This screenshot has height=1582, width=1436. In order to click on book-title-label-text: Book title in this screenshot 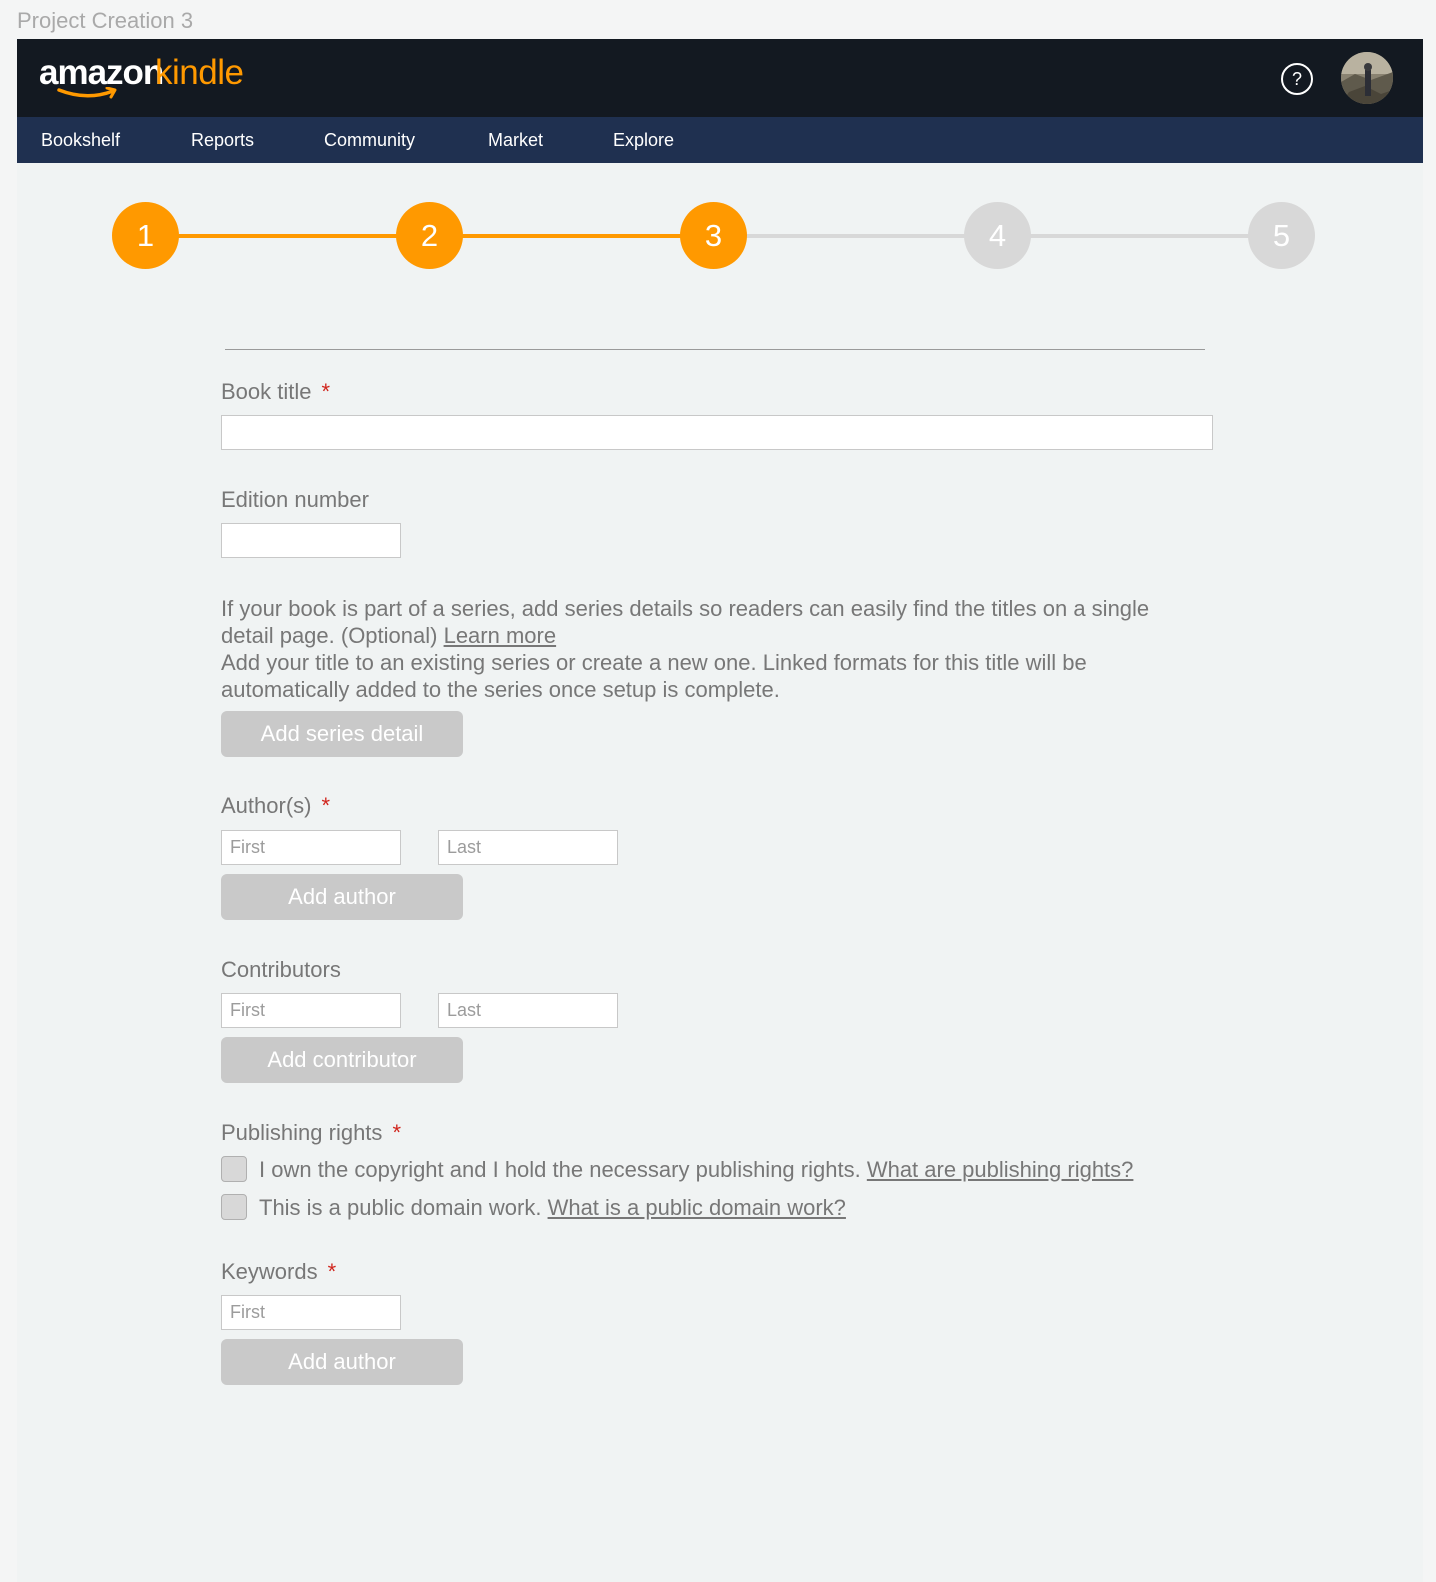, I will do `click(266, 391)`.